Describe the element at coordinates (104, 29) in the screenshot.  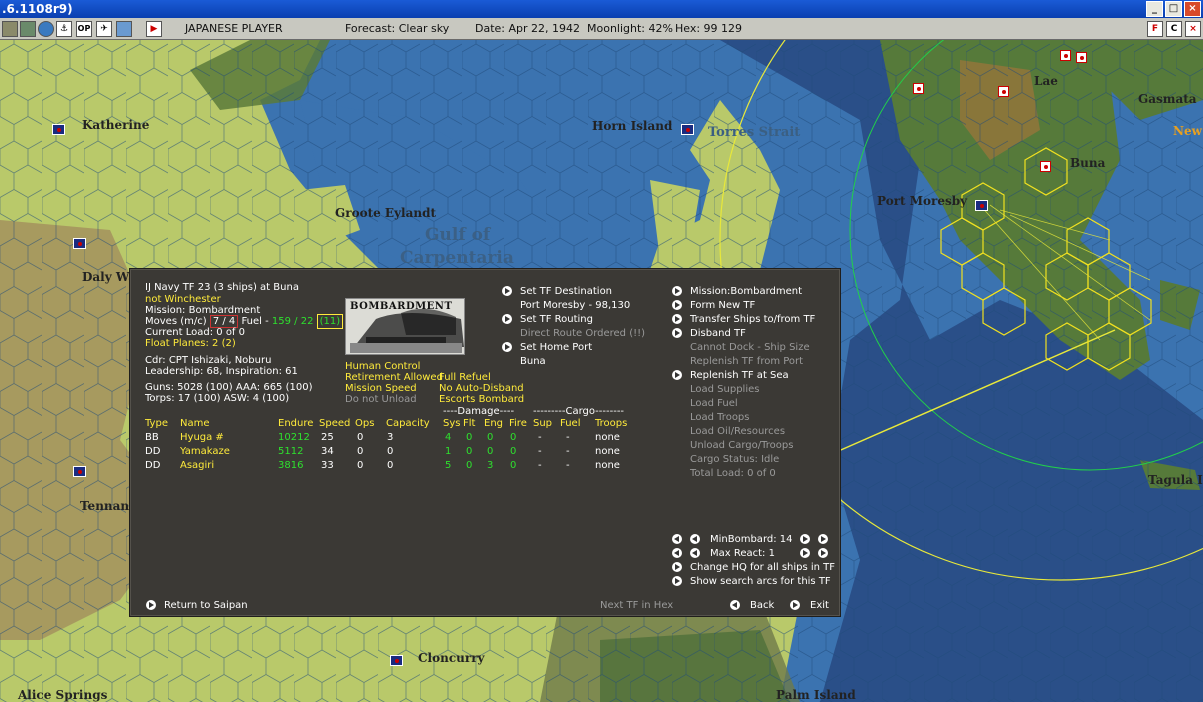
I see `air-icon: ✈` at that location.